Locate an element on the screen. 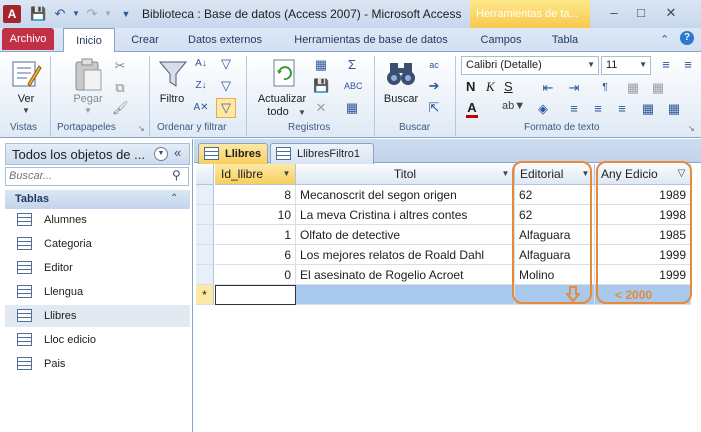 The height and width of the screenshot is (432, 701). decrease-indent-icon: ⇤ is located at coordinates (548, 88).